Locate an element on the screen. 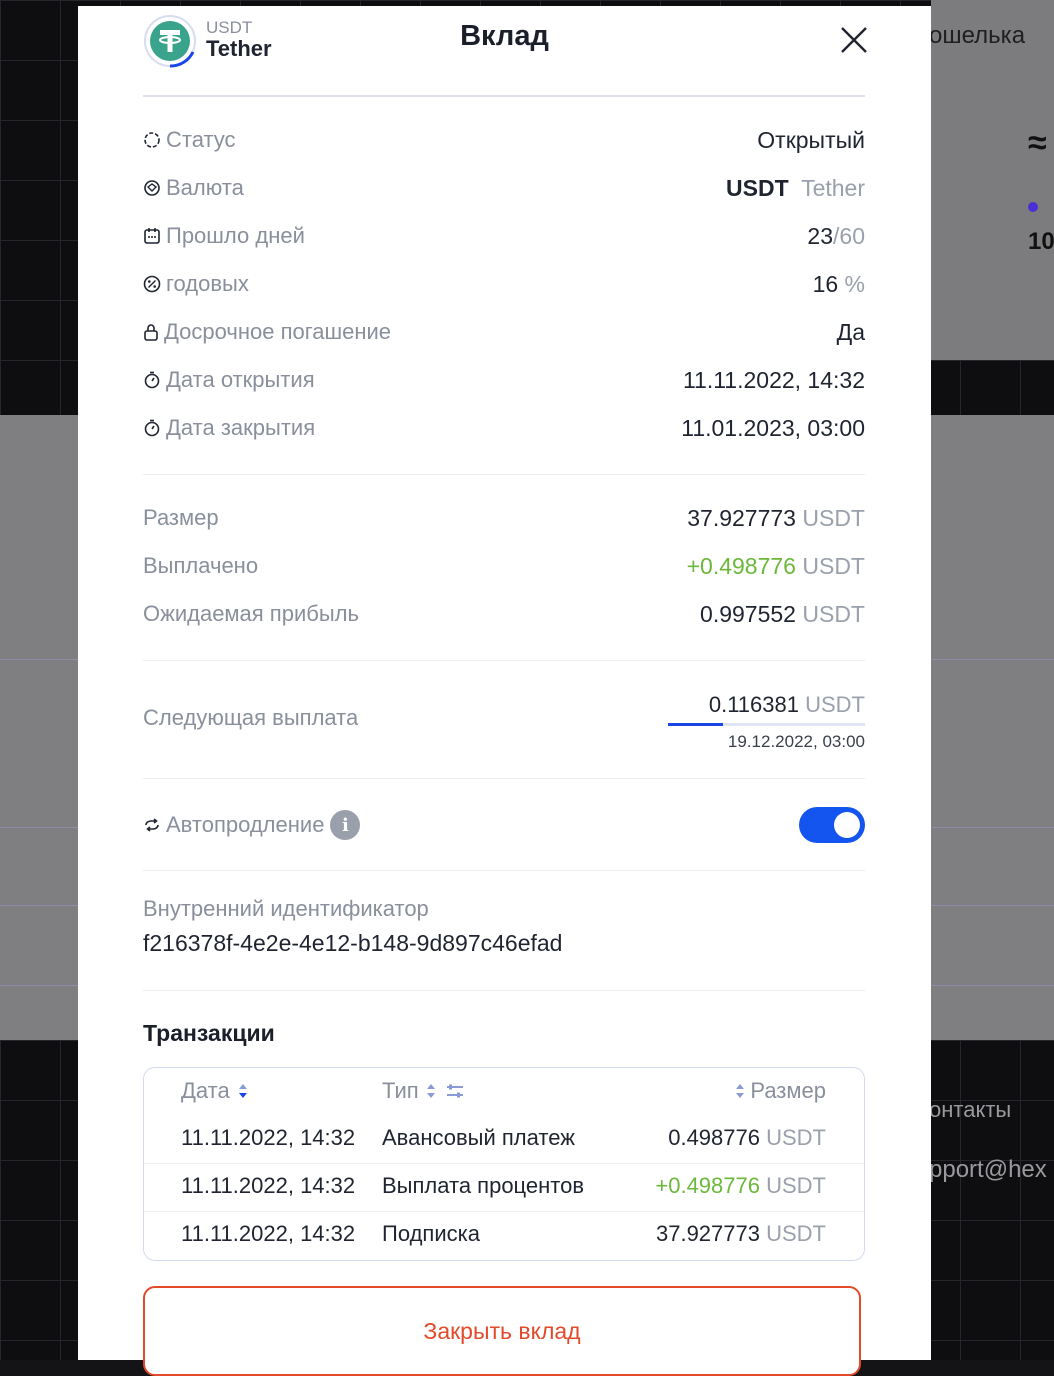 This screenshot has height=1376, width=1054. open-date-label: Дата открытия is located at coordinates (240, 379).